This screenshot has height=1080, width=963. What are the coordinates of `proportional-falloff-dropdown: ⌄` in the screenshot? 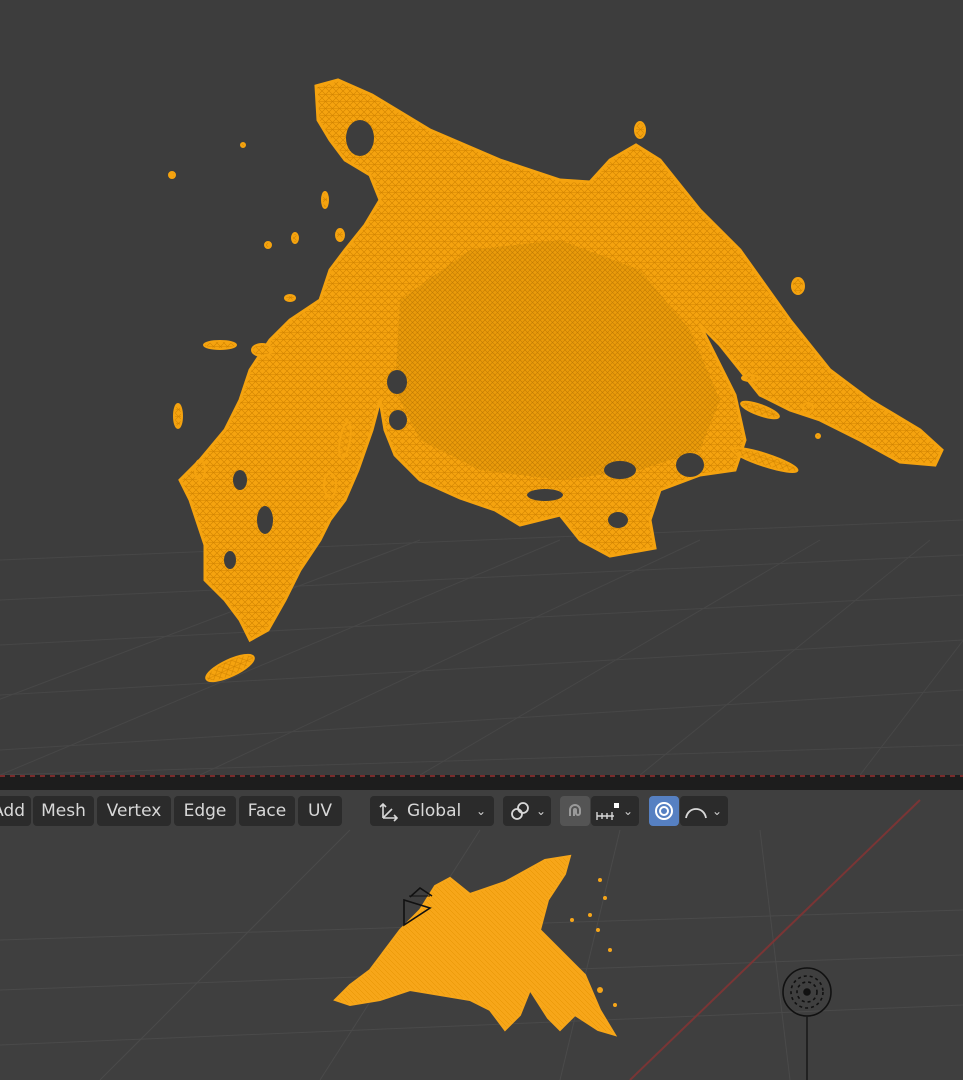 It's located at (704, 811).